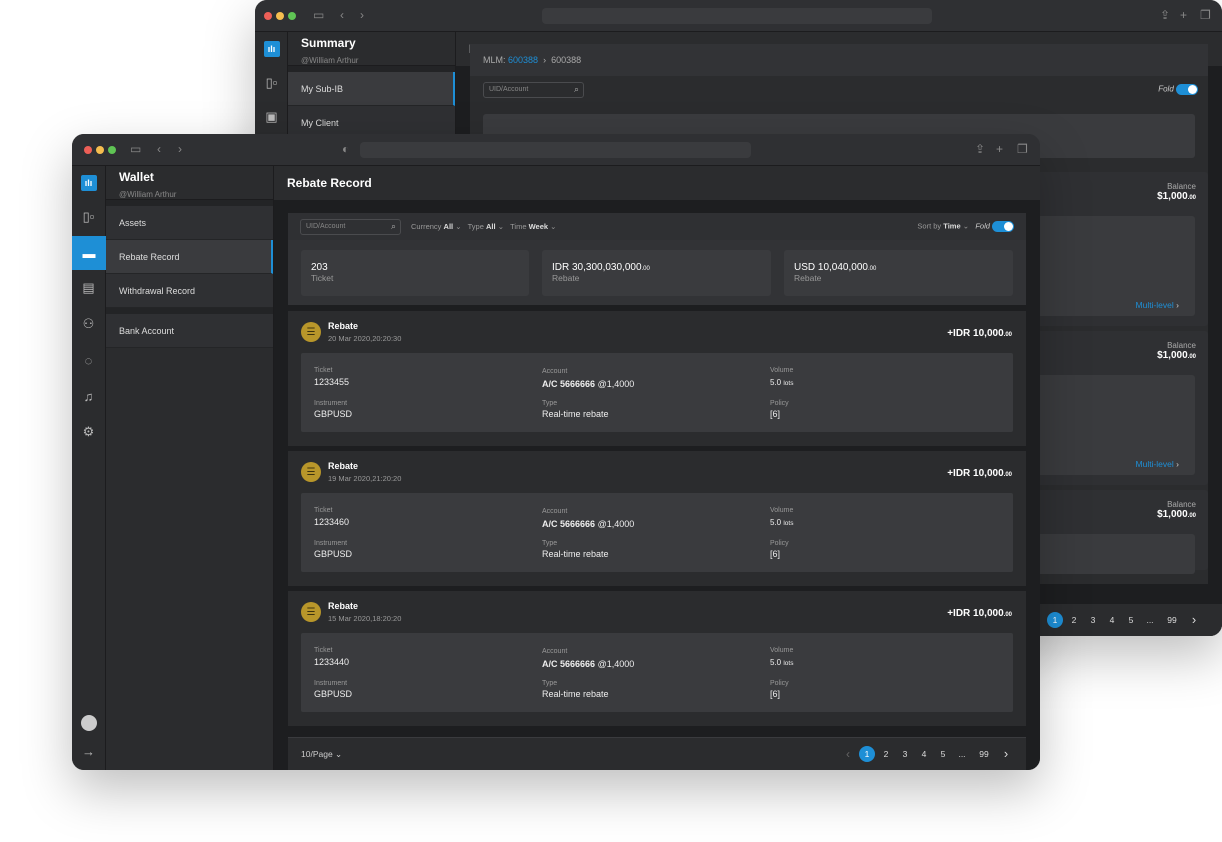 Image resolution: width=1222 pixels, height=842 pixels. I want to click on link-label: Multi-level, so click(1154, 305).